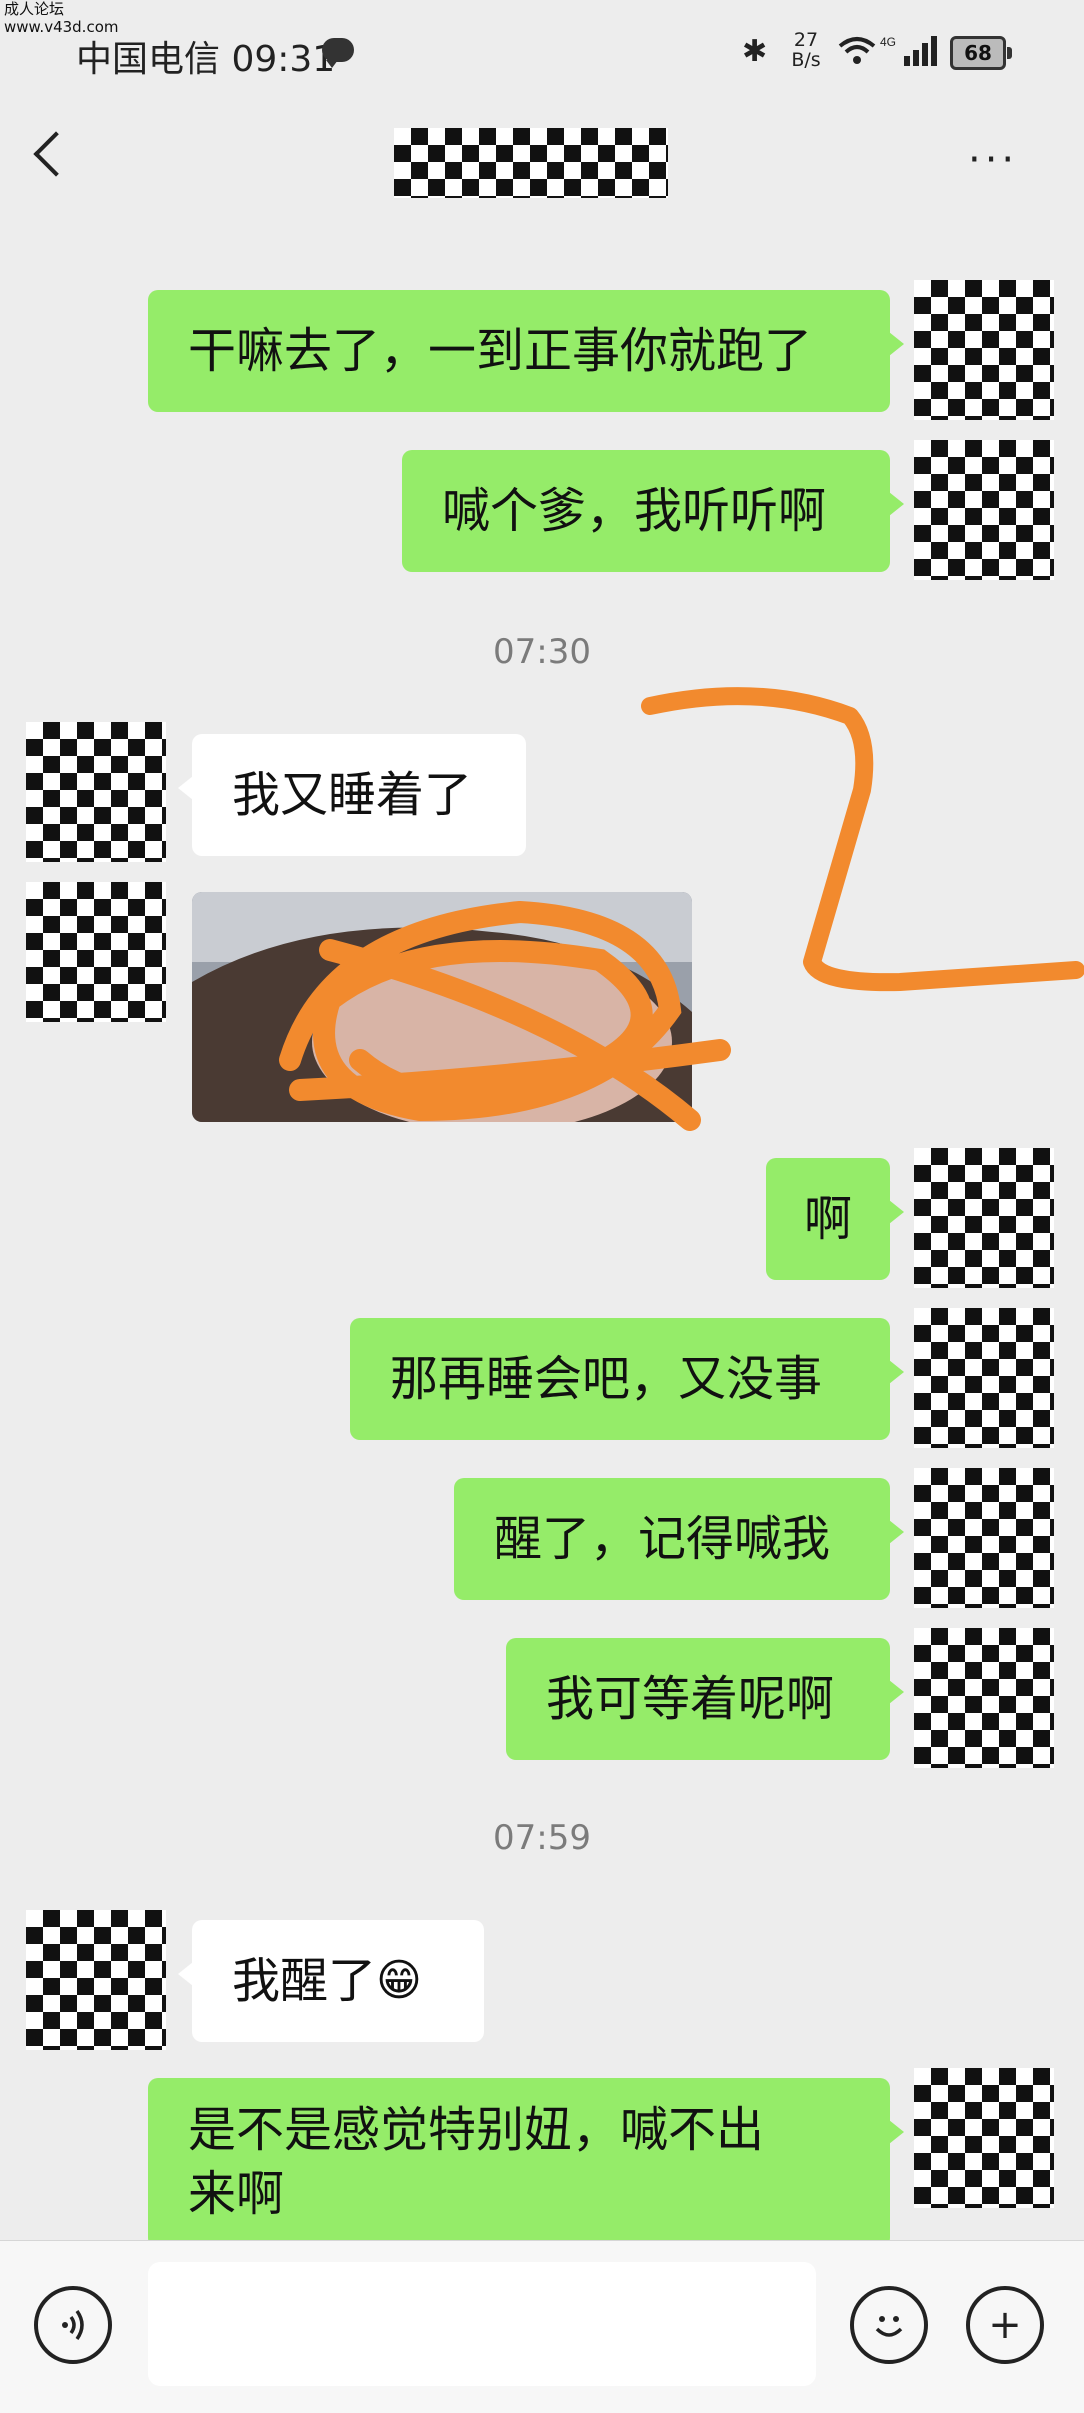  I want to click on message-text: 我醒了, so click(304, 1981).